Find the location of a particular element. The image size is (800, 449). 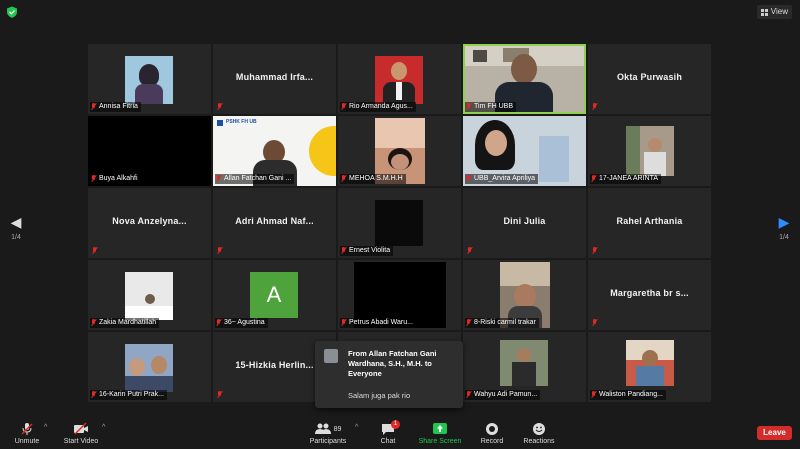

participant-name-label: MEHOA S.M.H.H is located at coordinates (373, 179).